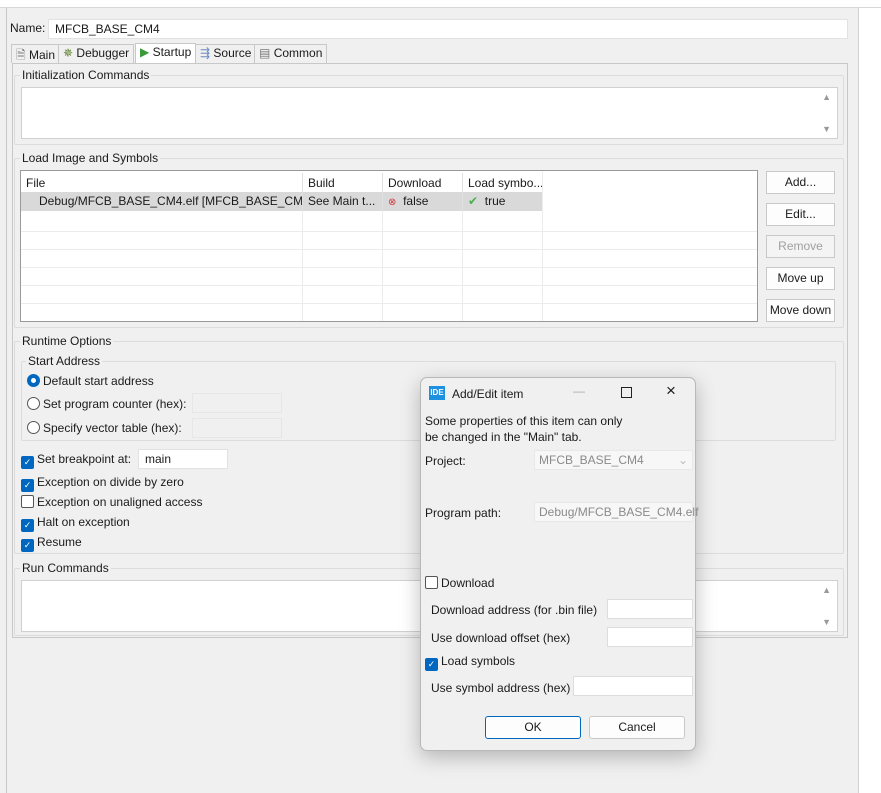  I want to click on tab-common: ▤ Common, so click(291, 53).